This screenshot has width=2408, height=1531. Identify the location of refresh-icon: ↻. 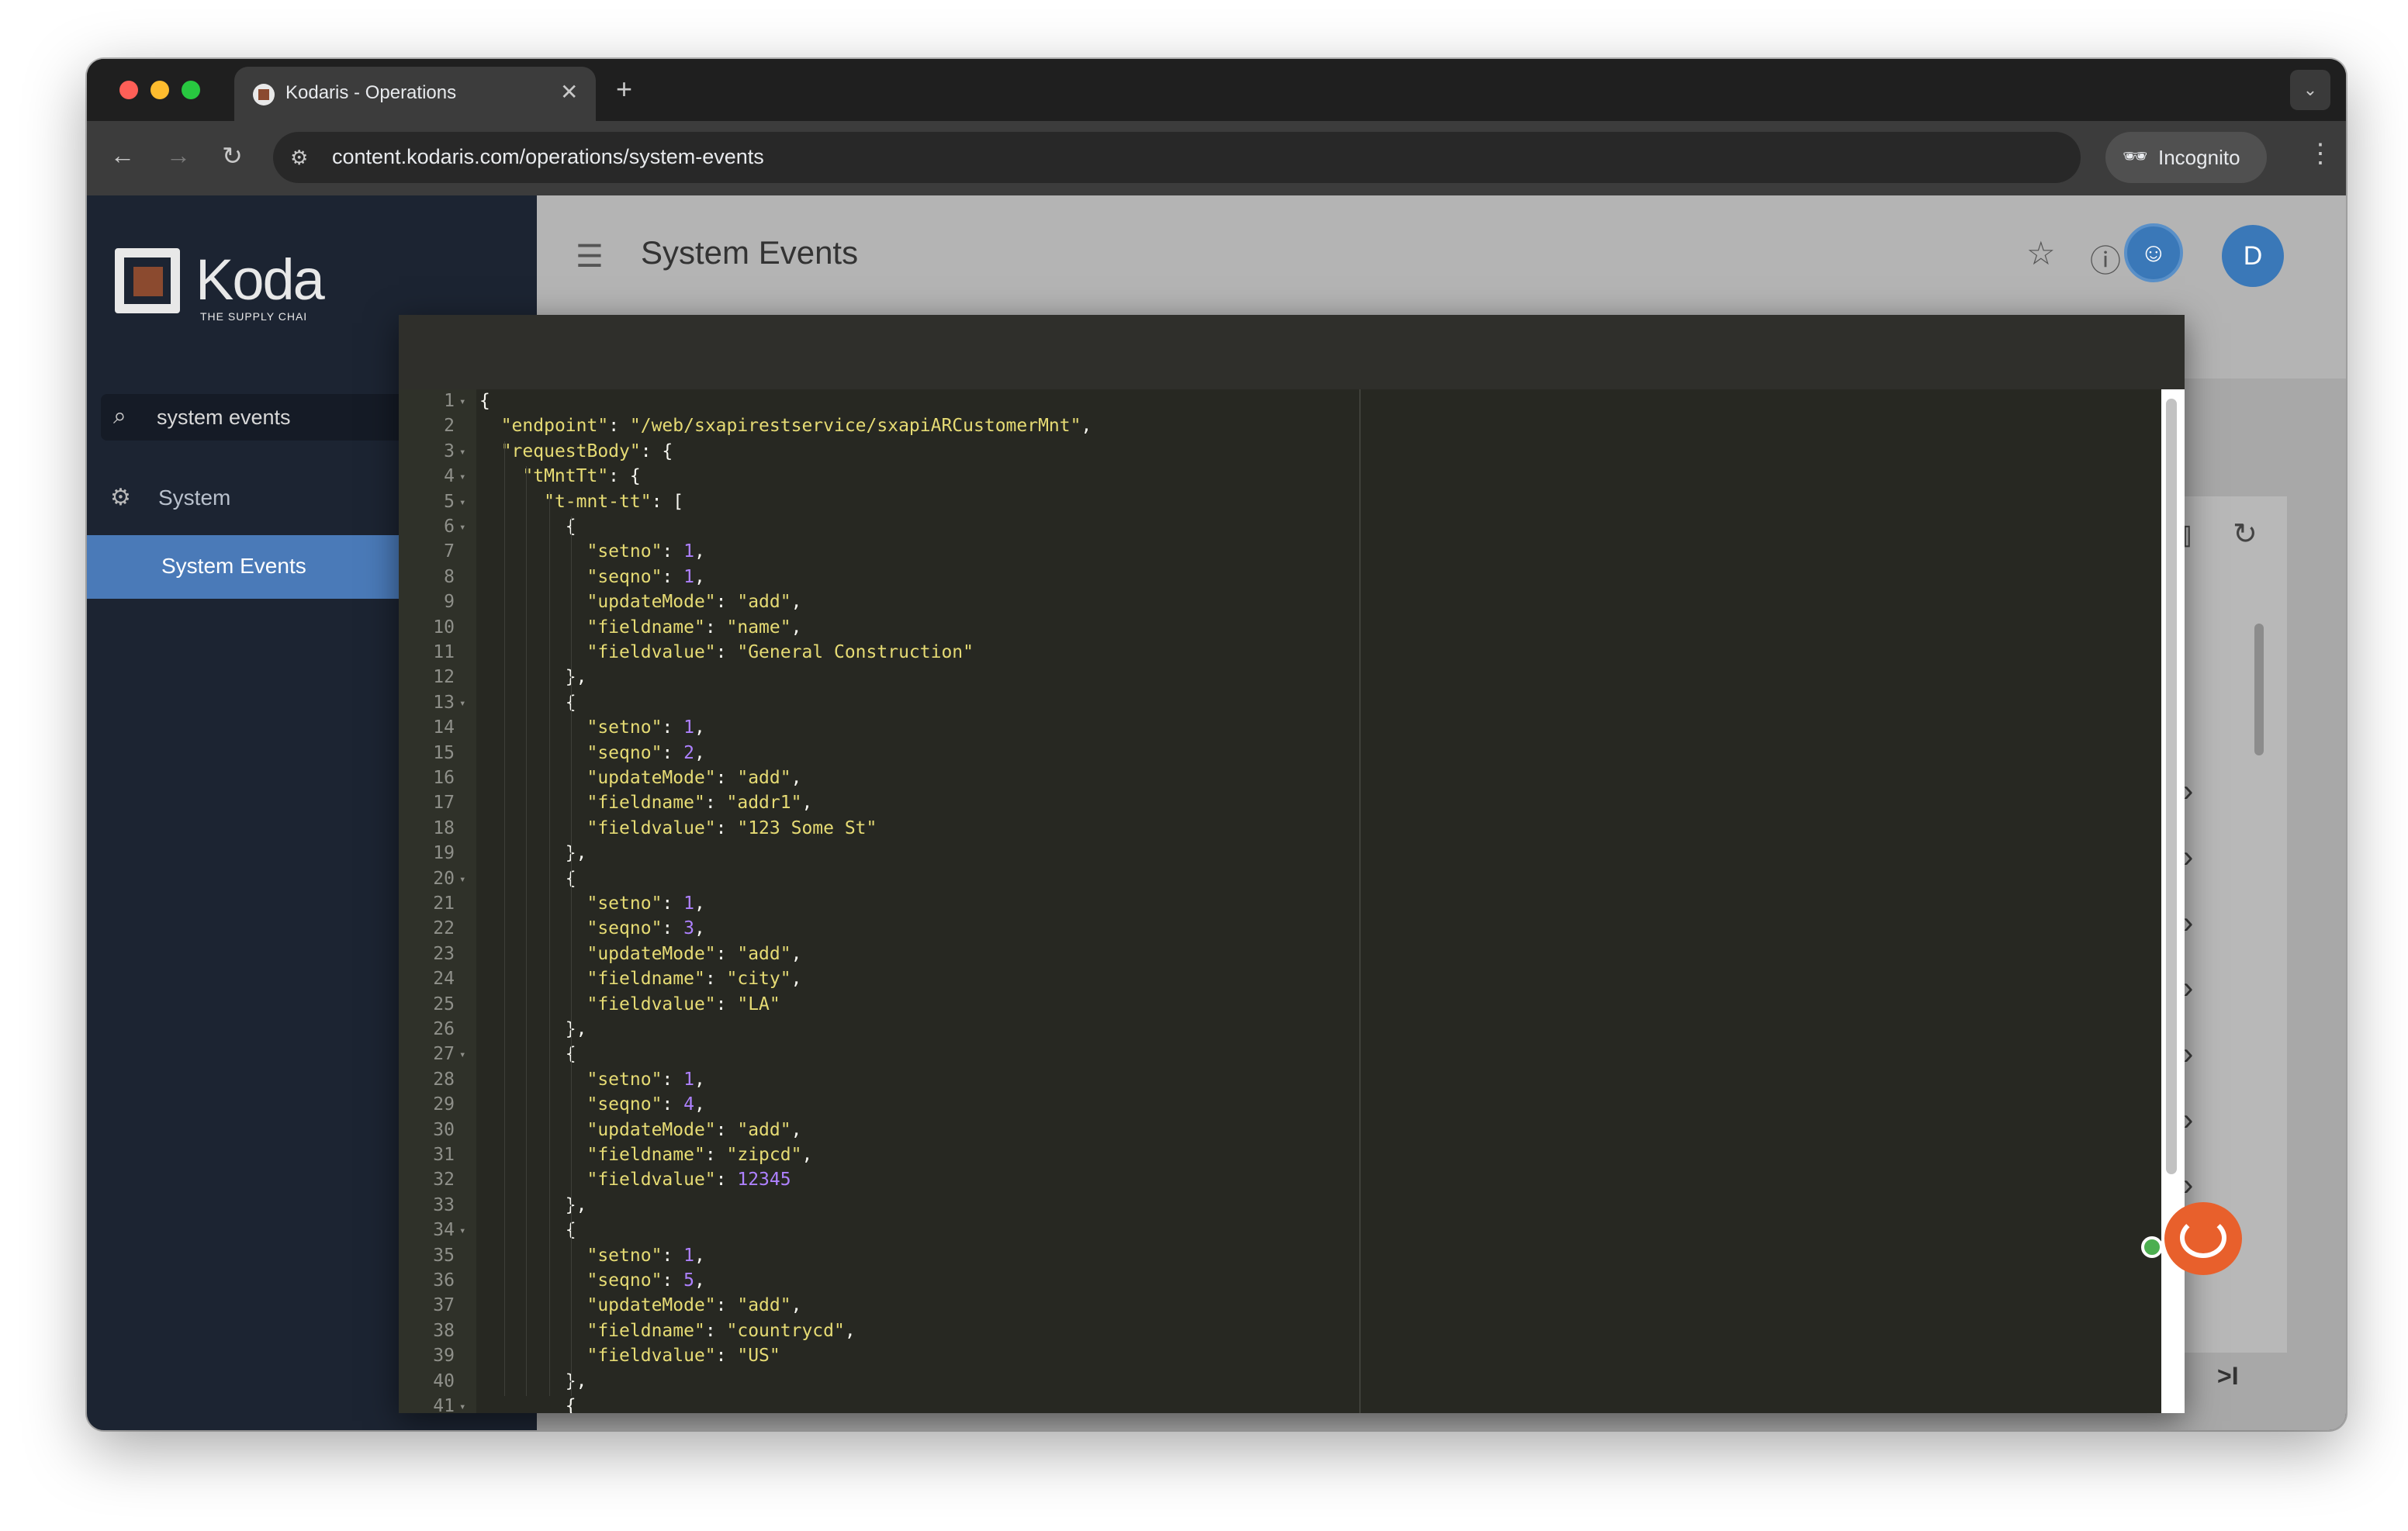
(2245, 534).